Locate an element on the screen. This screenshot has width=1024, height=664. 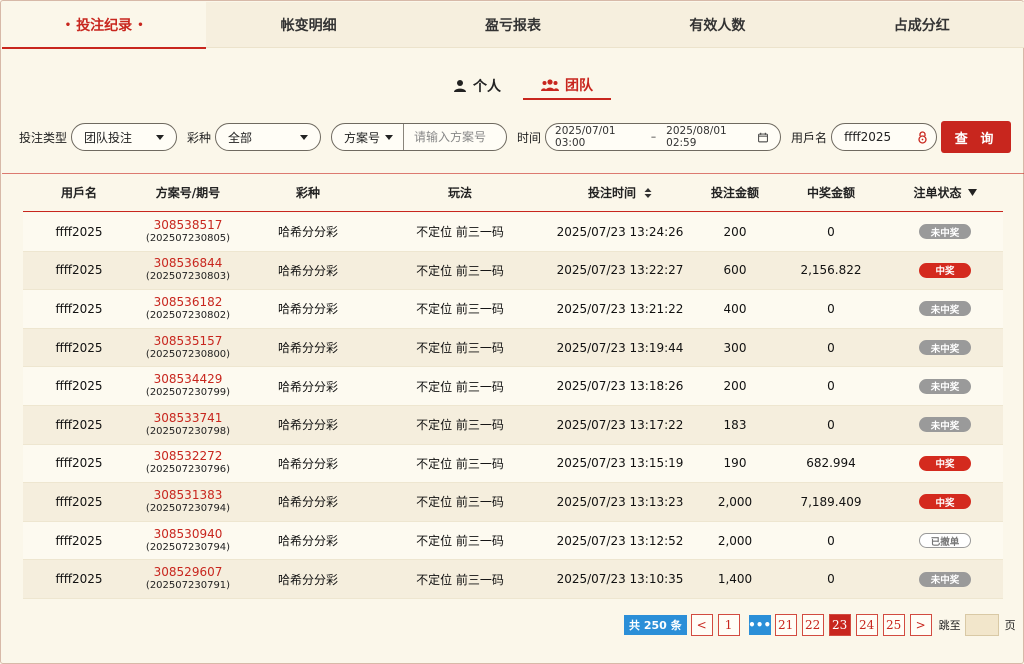
next-page-button: > is located at coordinates (920, 625).